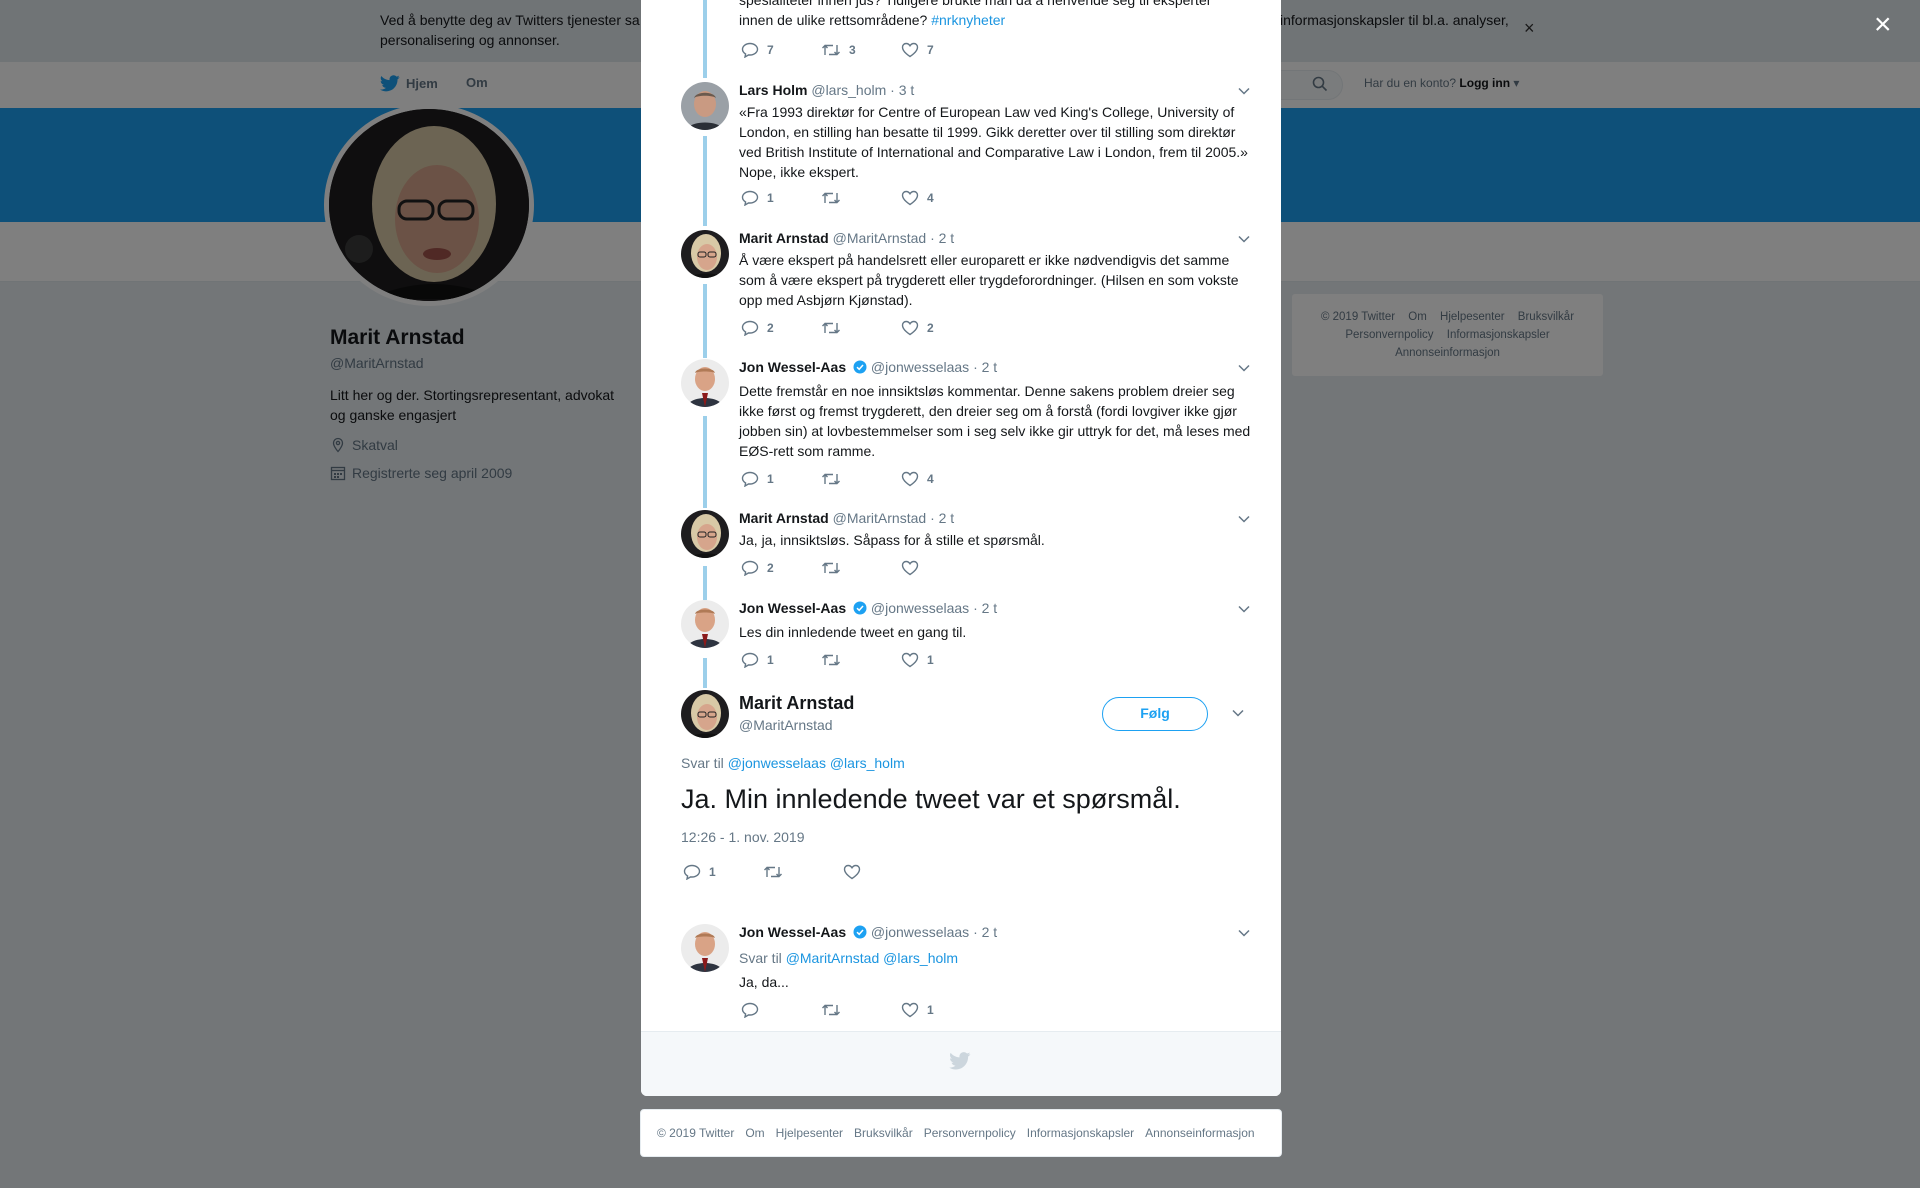 The height and width of the screenshot is (1188, 1920). I want to click on tweet-header: Jon Wessel-Aas @jonwesselaas · 2 t, so click(995, 369).